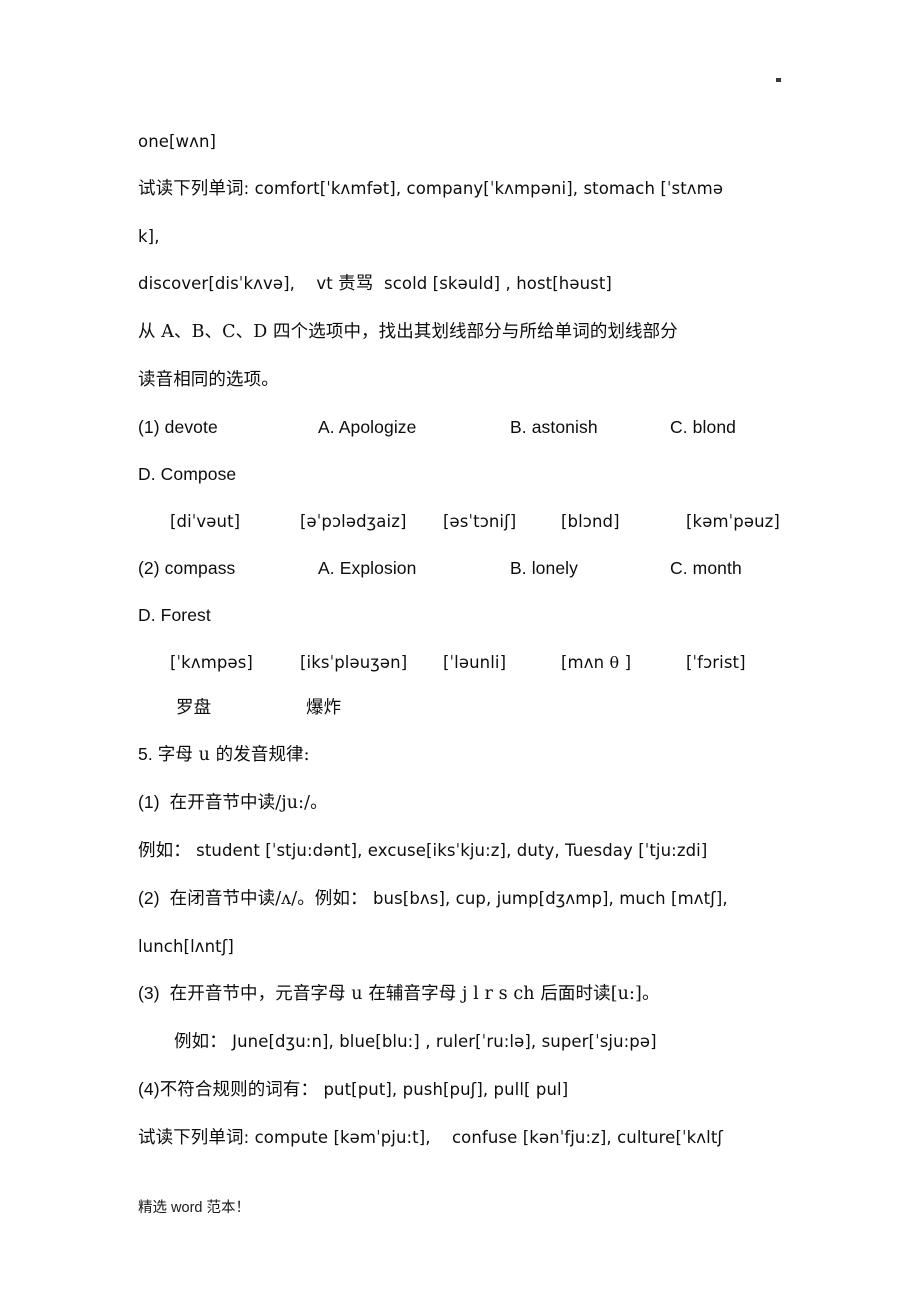  I want to click on discover-text-b: scold [skəuld] , host[həust], so click(492, 283).